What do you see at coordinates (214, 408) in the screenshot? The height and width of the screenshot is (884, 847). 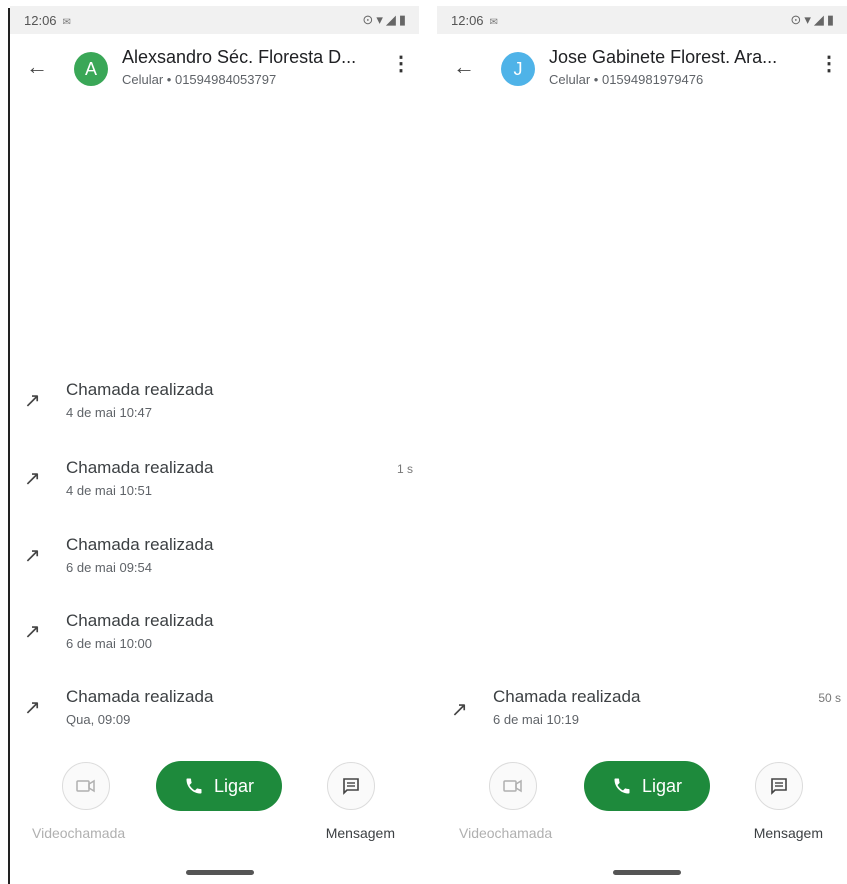 I see `call-history-item: ↗ Chamada realizada 4 de mai 10:47` at bounding box center [214, 408].